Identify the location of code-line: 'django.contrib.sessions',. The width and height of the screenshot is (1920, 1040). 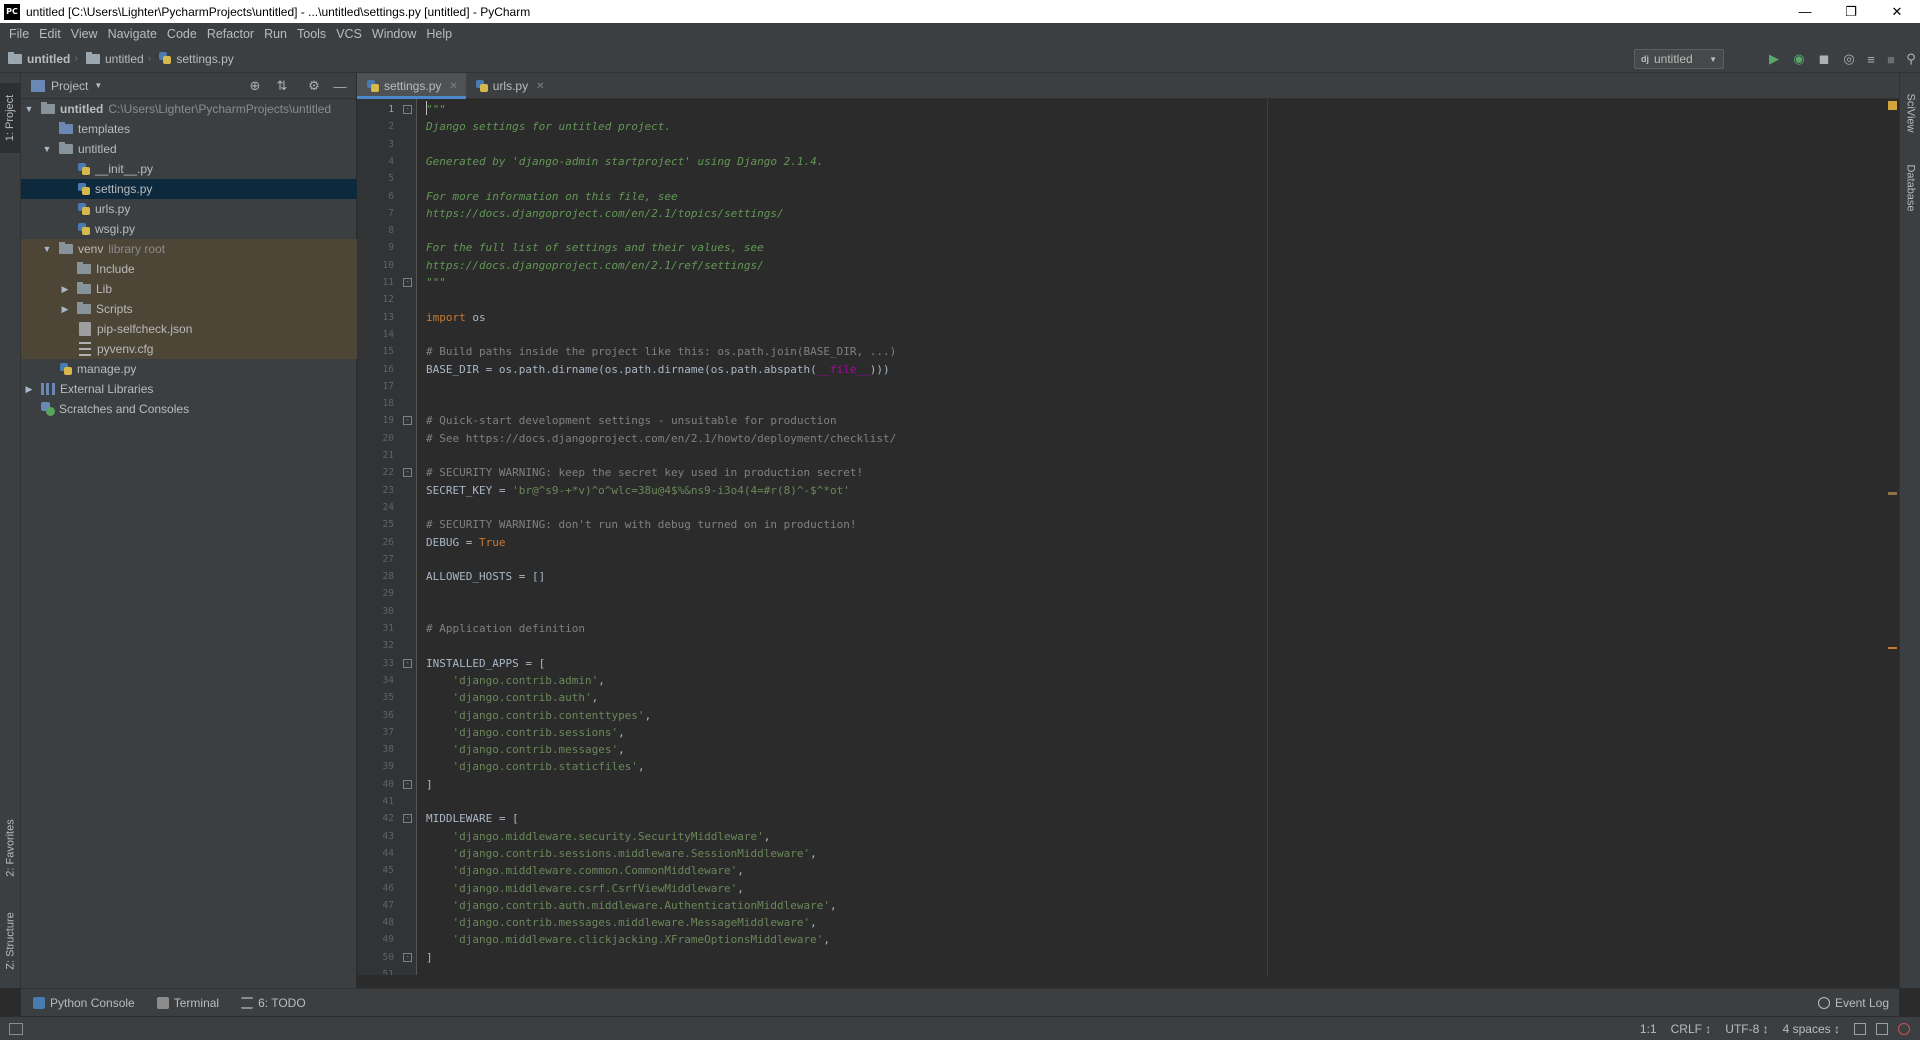
(525, 732).